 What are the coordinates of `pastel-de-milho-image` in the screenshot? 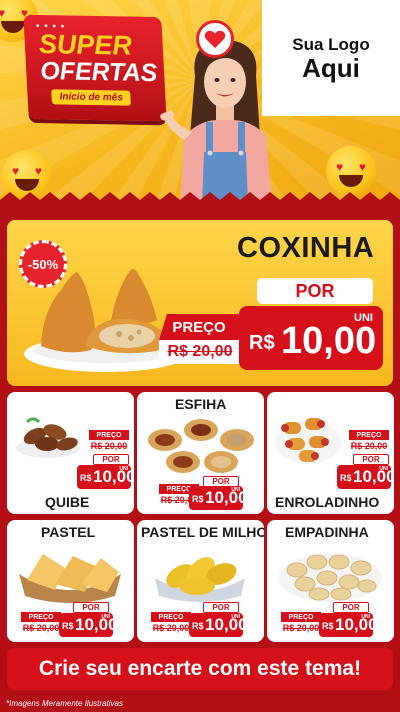 It's located at (200, 579).